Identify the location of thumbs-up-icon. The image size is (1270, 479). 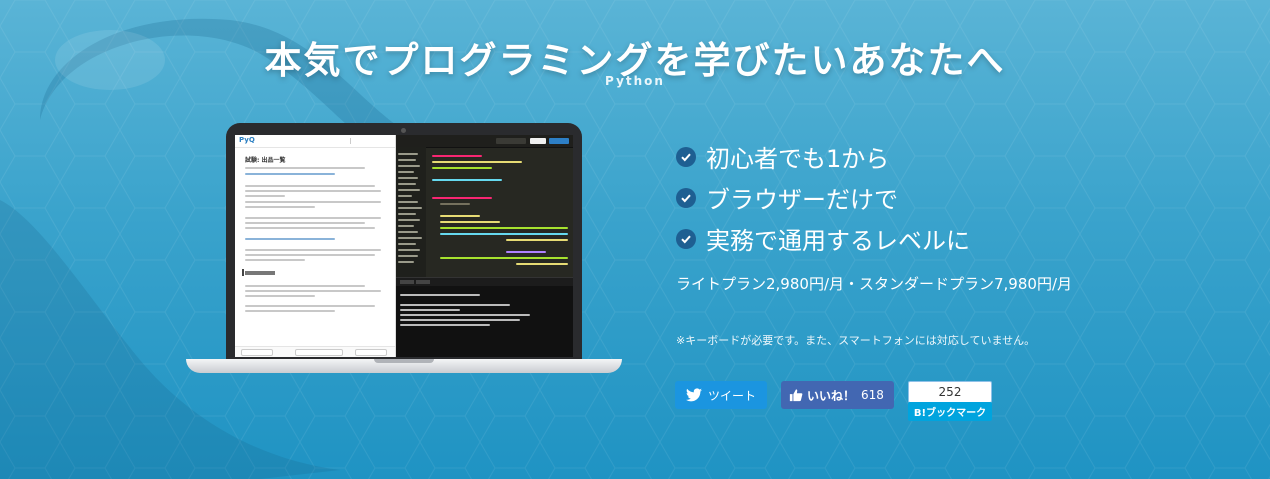
(796, 395).